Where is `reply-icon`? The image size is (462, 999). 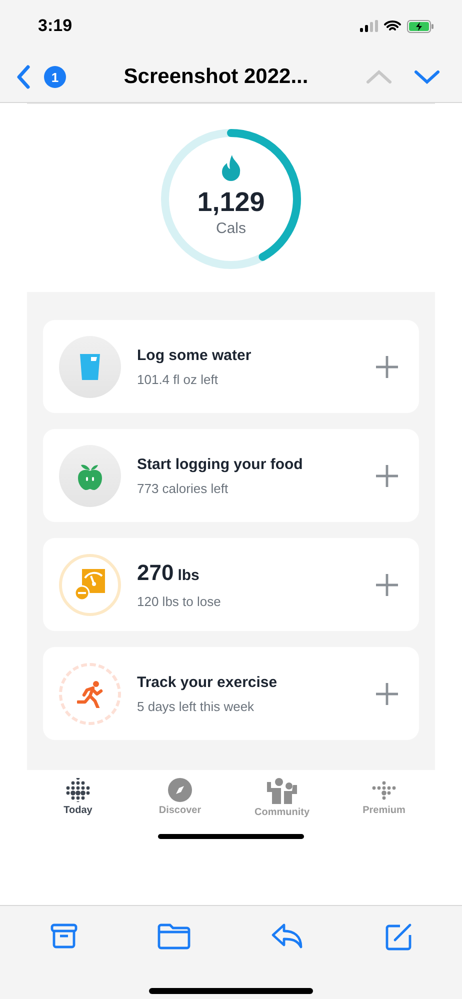 reply-icon is located at coordinates (287, 936).